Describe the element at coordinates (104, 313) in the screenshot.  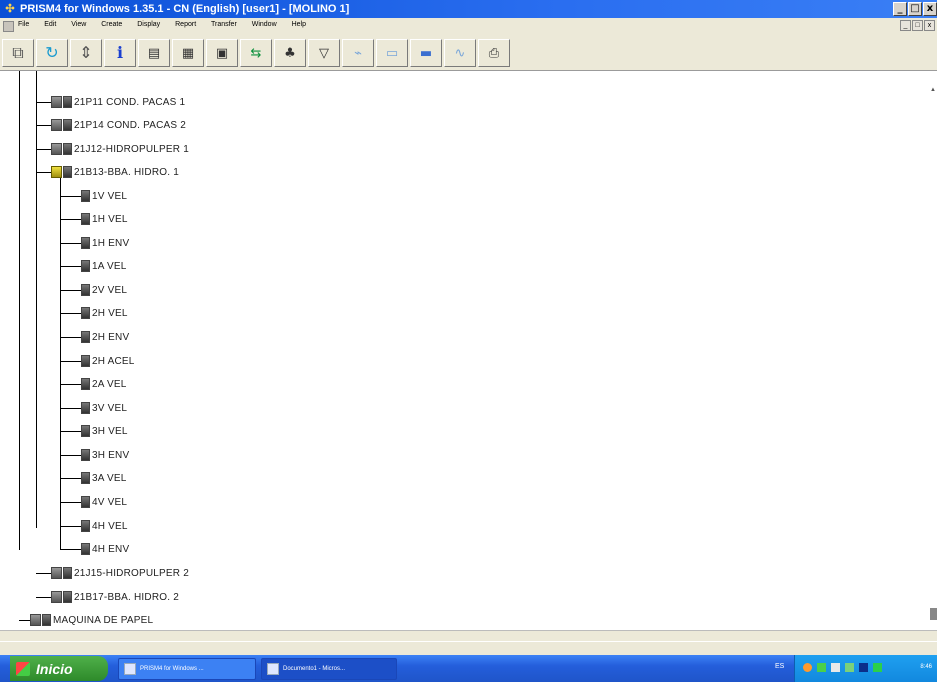
I see `tree-point: 2H VEL` at that location.